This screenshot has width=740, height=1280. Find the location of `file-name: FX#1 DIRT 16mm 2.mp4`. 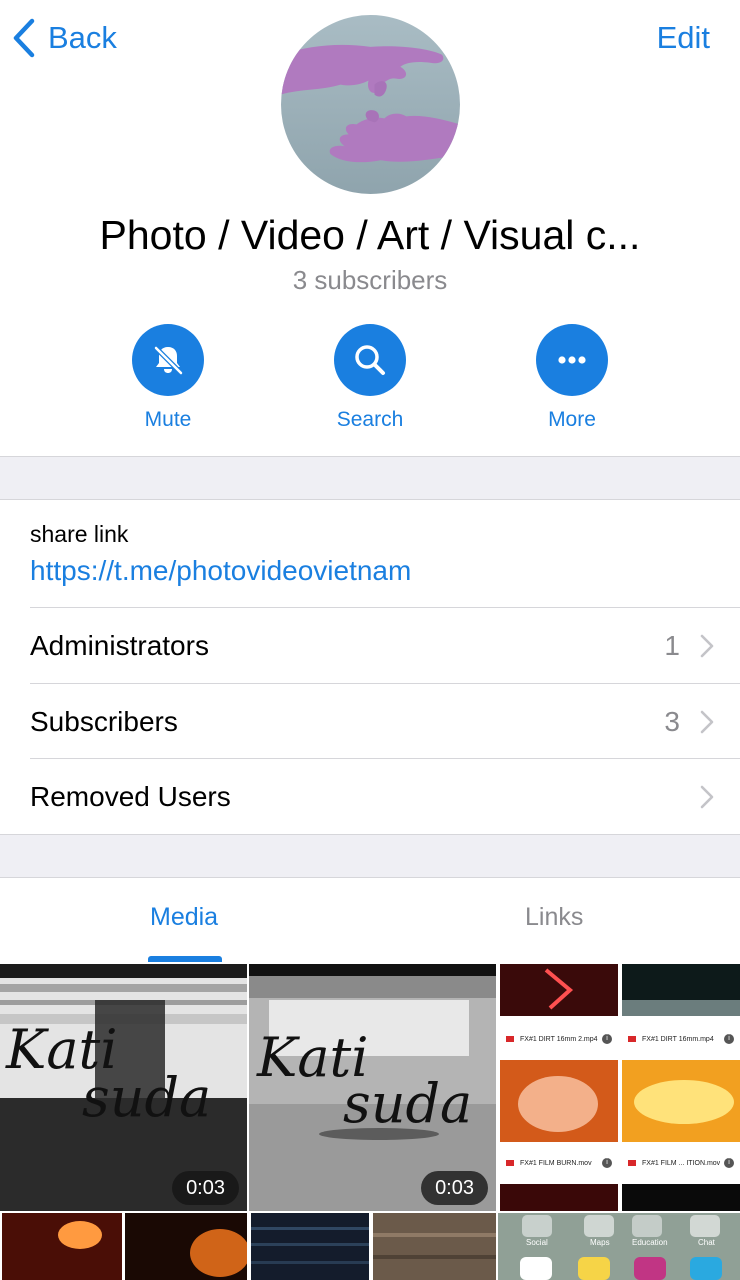

file-name: FX#1 DIRT 16mm 2.mp4 is located at coordinates (559, 1039).